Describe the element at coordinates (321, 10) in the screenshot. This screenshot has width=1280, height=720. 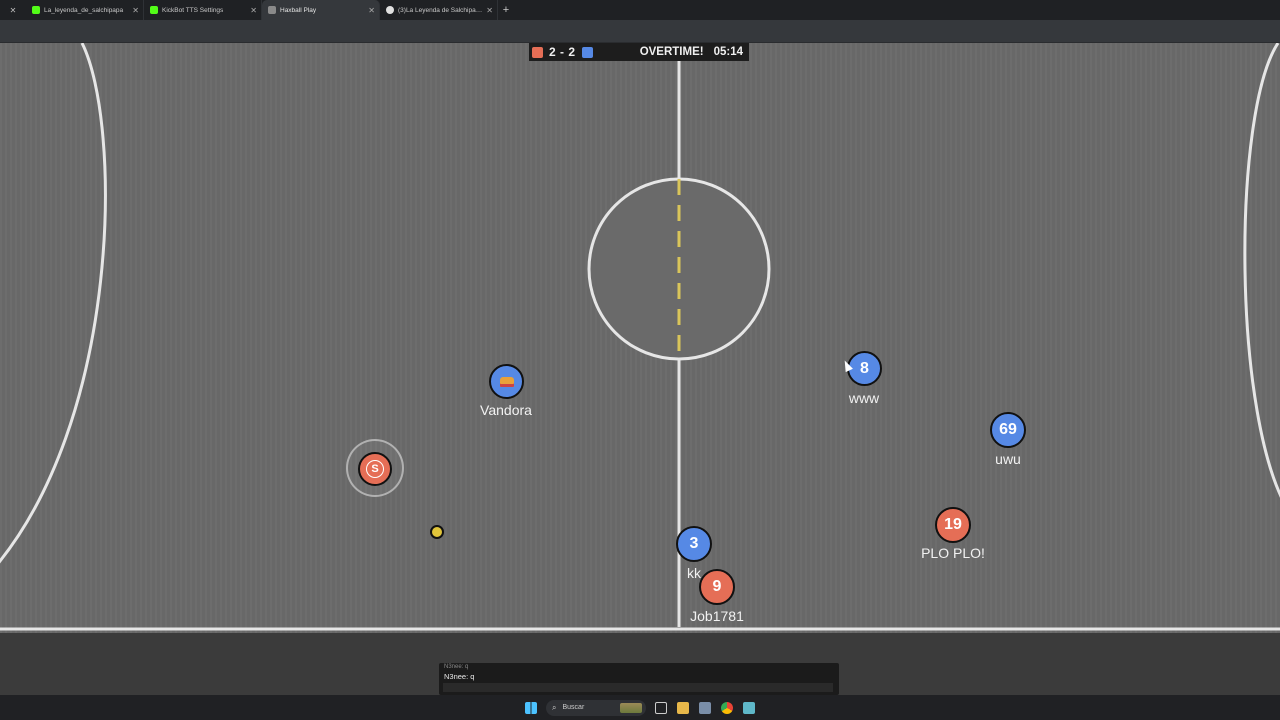
I see `tab-haxball-play: Haxball Play ✕` at that location.